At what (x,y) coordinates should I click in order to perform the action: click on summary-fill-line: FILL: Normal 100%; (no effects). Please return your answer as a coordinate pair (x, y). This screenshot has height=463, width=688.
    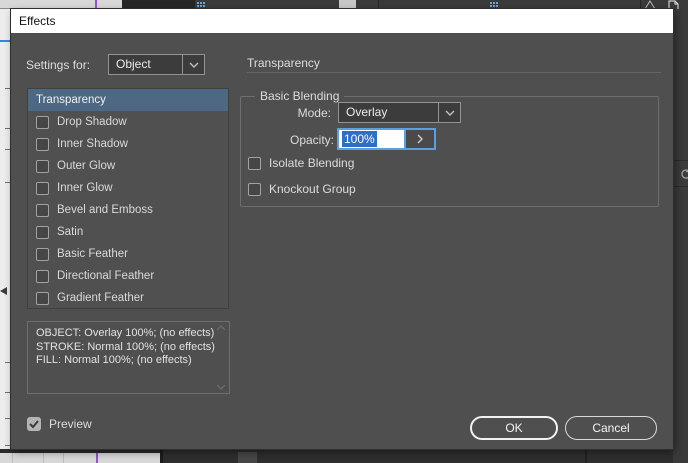
    Looking at the image, I should click on (114, 360).